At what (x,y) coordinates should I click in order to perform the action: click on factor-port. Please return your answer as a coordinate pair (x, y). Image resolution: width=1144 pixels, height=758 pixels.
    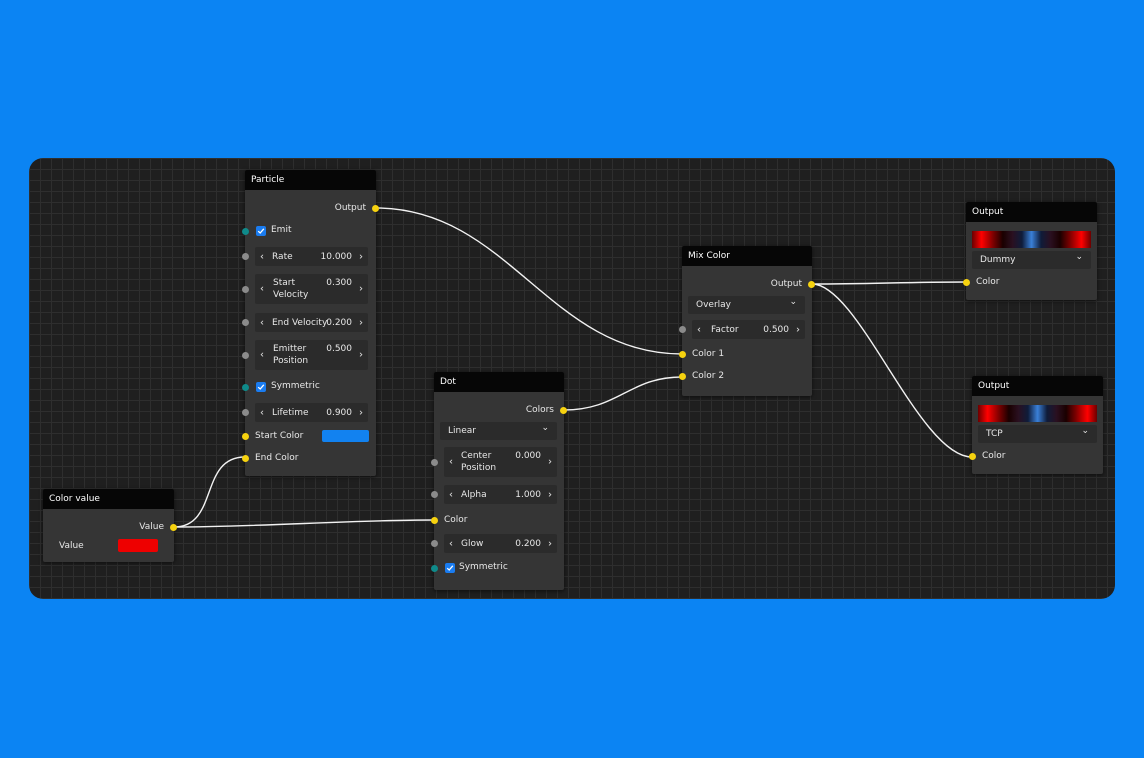
    Looking at the image, I should click on (682, 329).